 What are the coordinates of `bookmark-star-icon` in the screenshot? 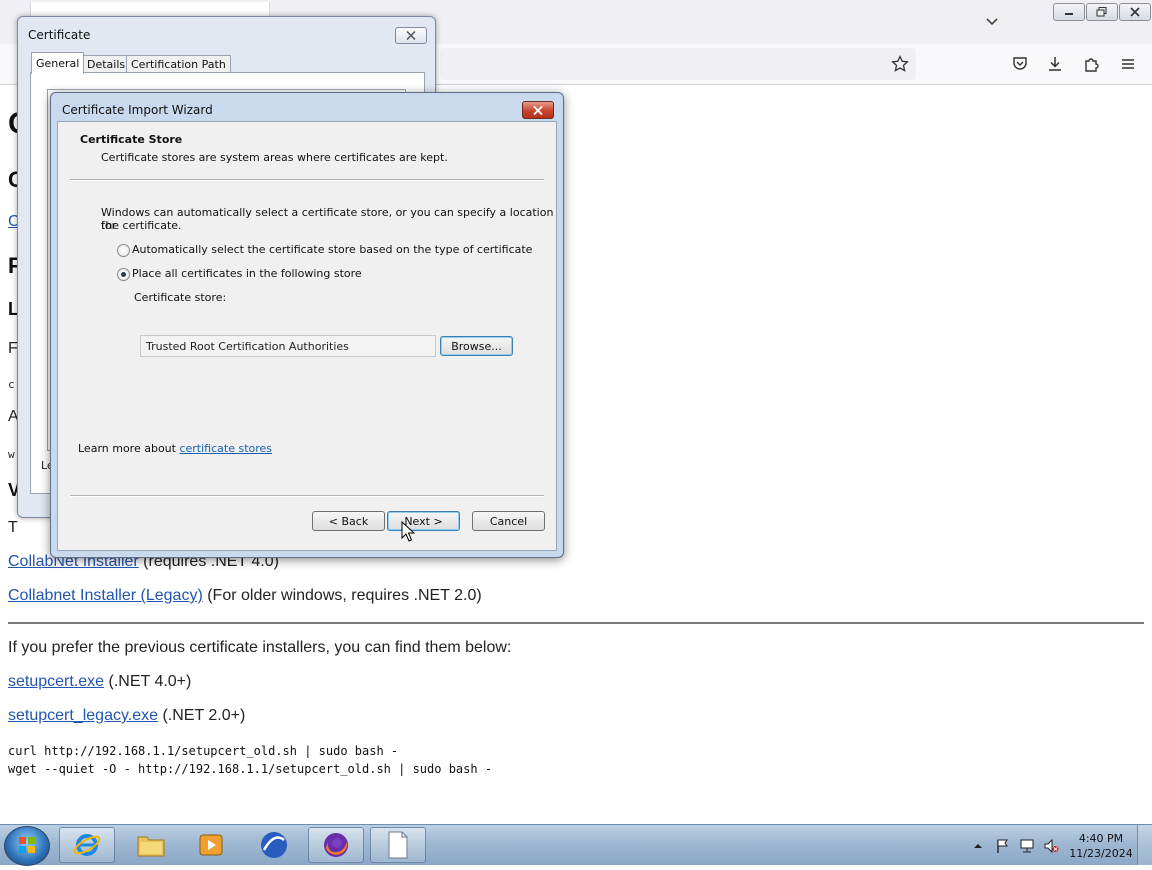 It's located at (900, 64).